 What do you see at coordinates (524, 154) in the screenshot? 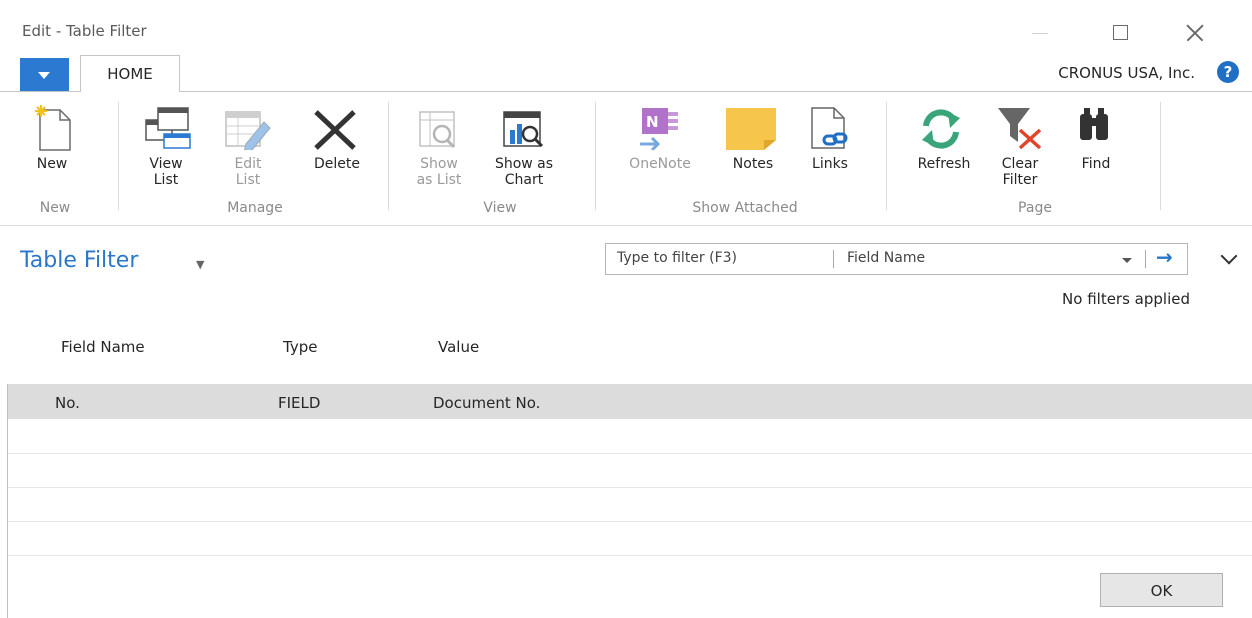
I see `show-as-chart-button: Show as Chart` at bounding box center [524, 154].